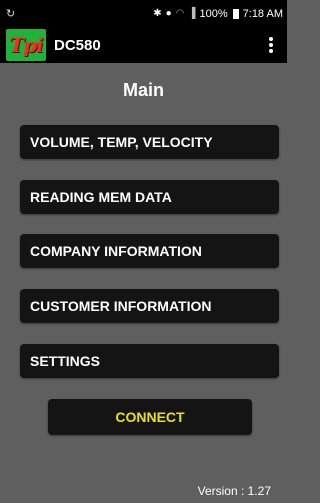 This screenshot has height=503, width=320. Describe the element at coordinates (149, 197) in the screenshot. I see `reading-mem-data-button: READING MEM DATA` at that location.